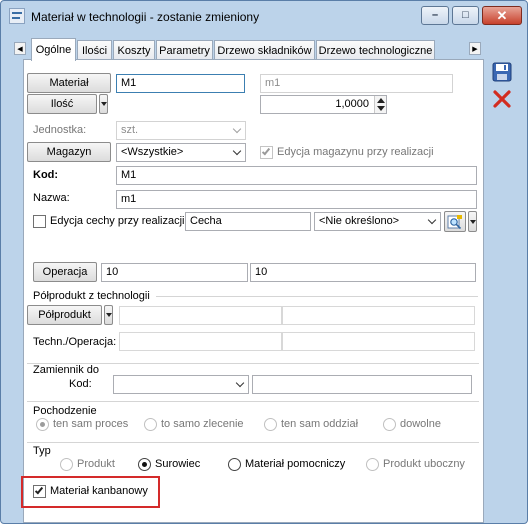 This screenshot has width=528, height=524. I want to click on tech-field, so click(200, 341).